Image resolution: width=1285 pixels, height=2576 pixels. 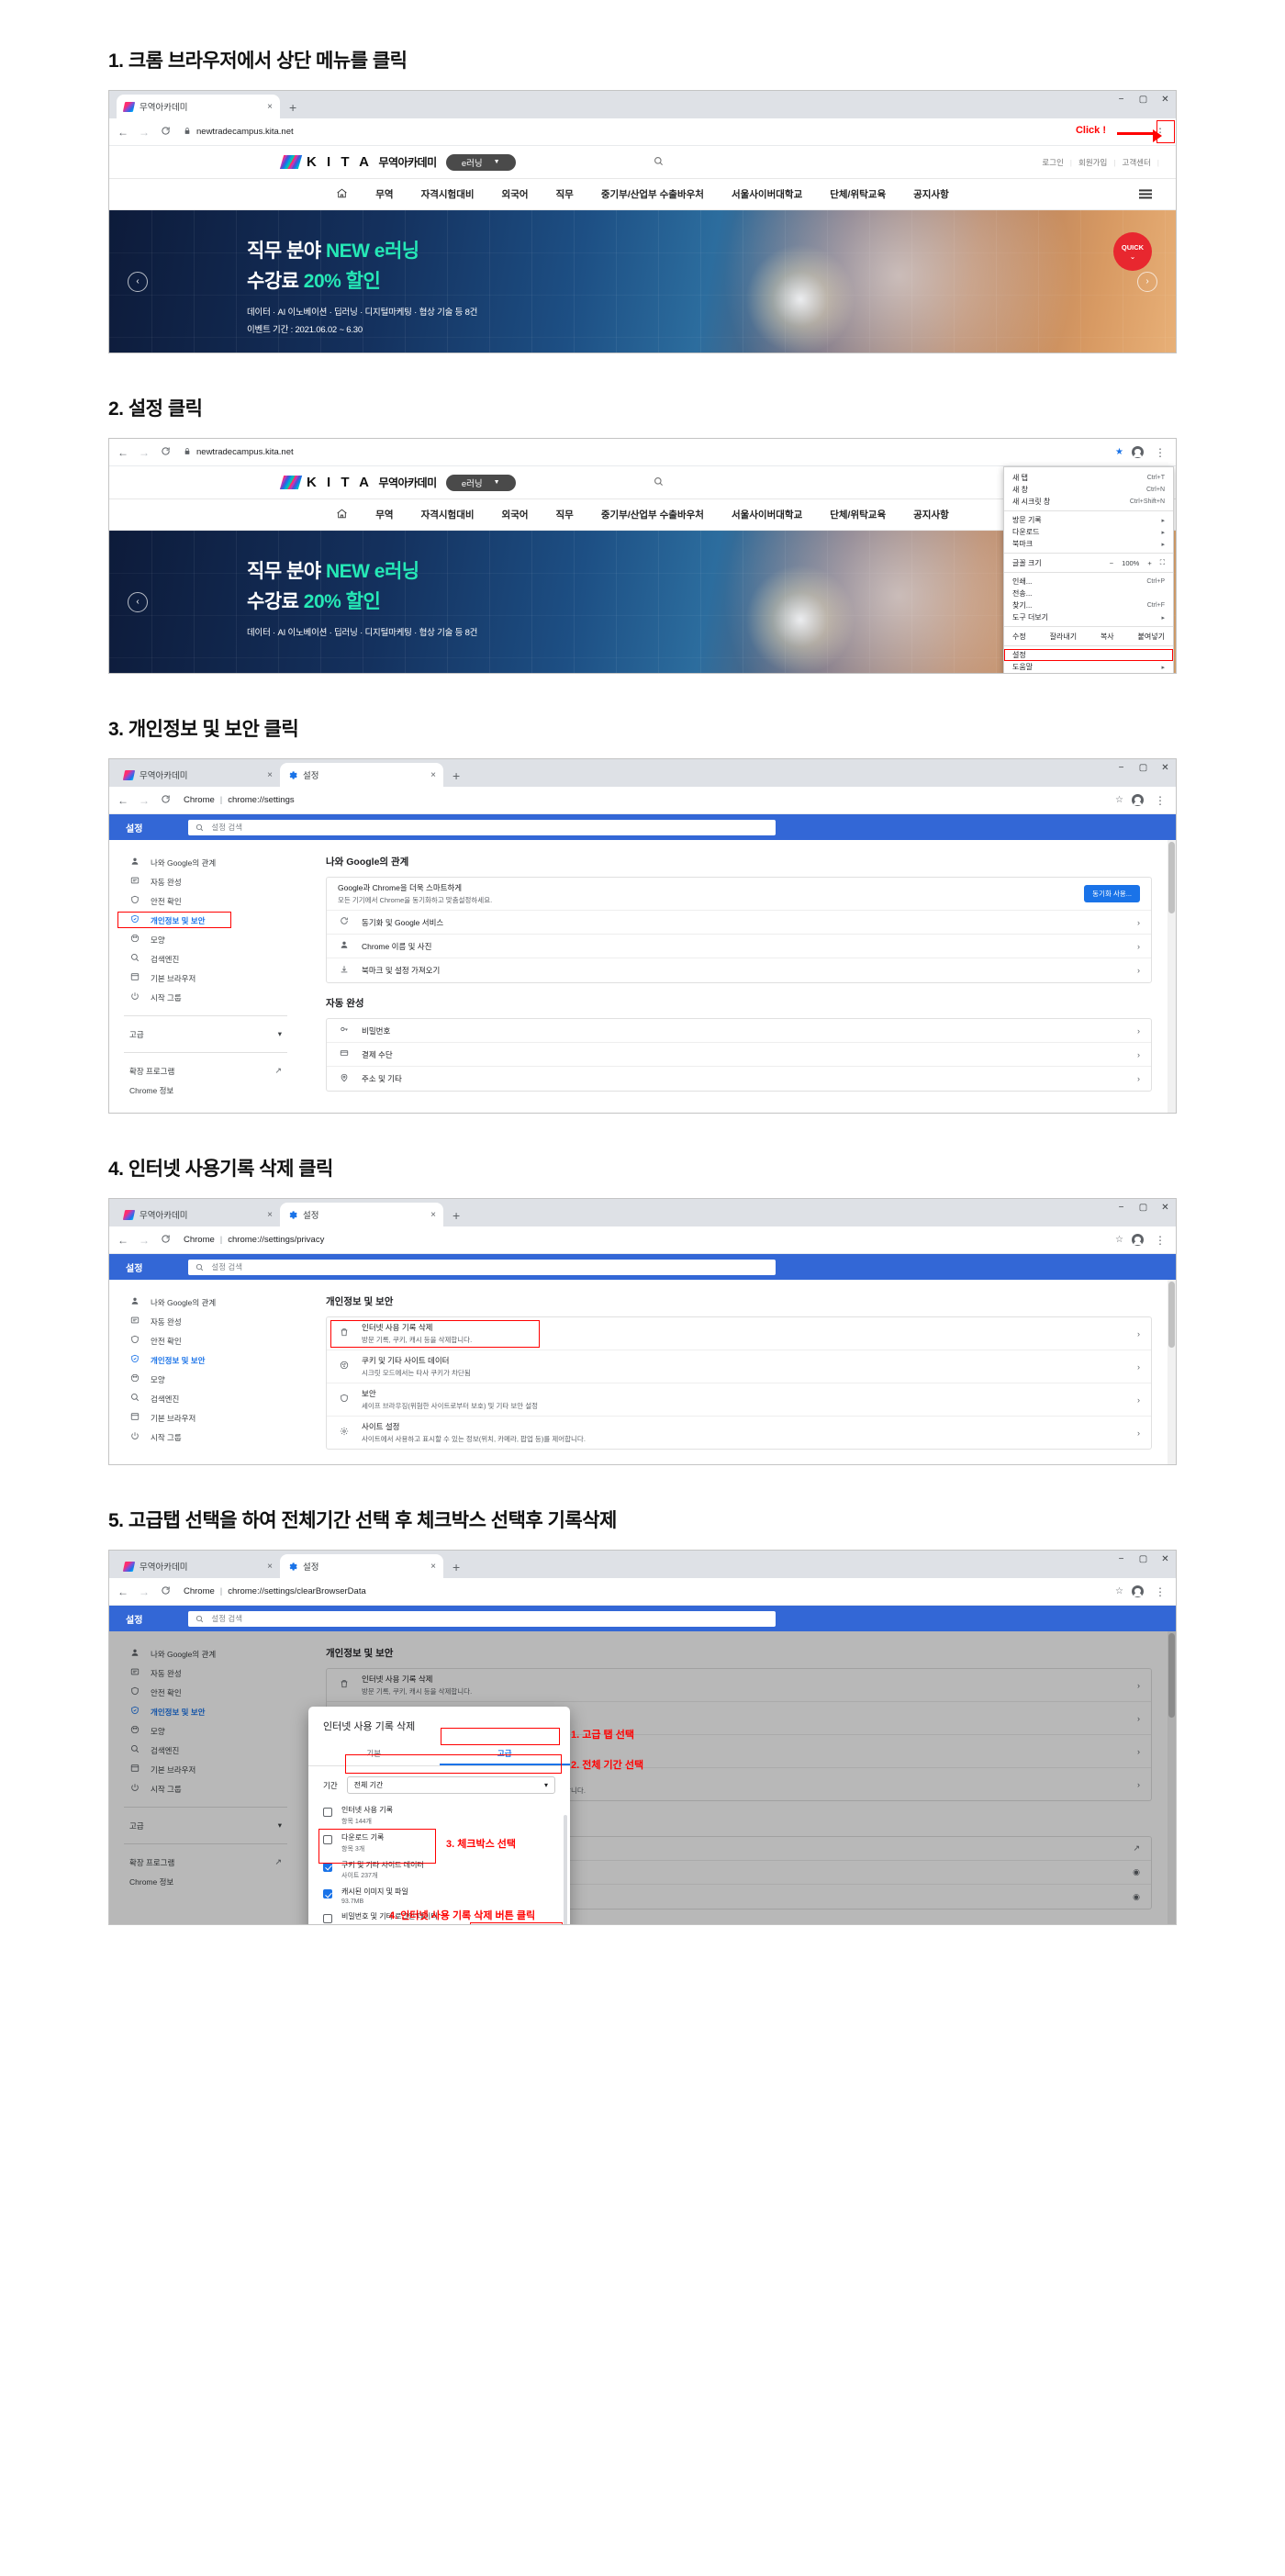 What do you see at coordinates (1052, 162) in the screenshot?
I see `login-link: 로그인` at bounding box center [1052, 162].